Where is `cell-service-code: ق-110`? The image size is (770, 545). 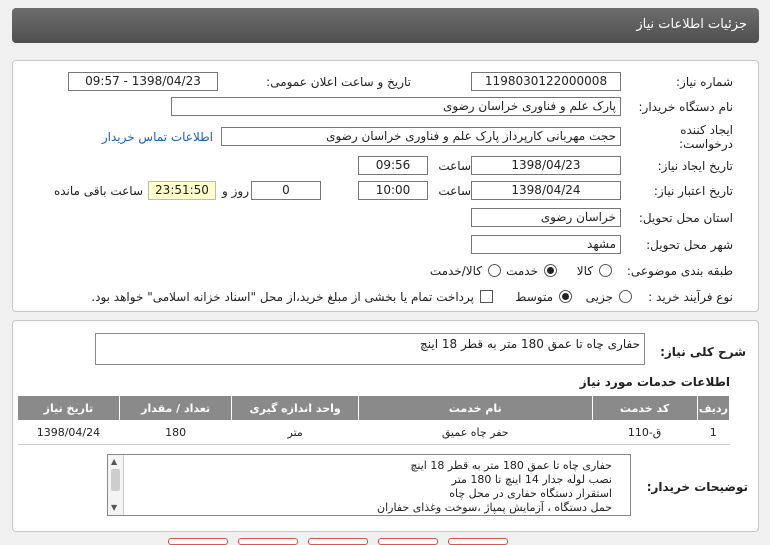
cell-service-code: ق-110 is located at coordinates (645, 432).